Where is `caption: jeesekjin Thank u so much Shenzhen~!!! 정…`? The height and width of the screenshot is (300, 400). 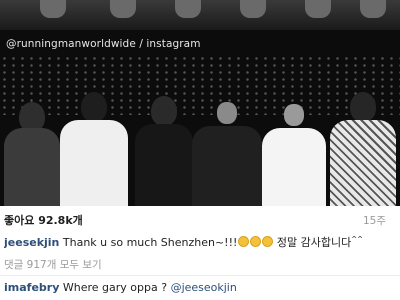
caption: jeesekjin Thank u so much Shenzhen~!!! 정… is located at coordinates (200, 242).